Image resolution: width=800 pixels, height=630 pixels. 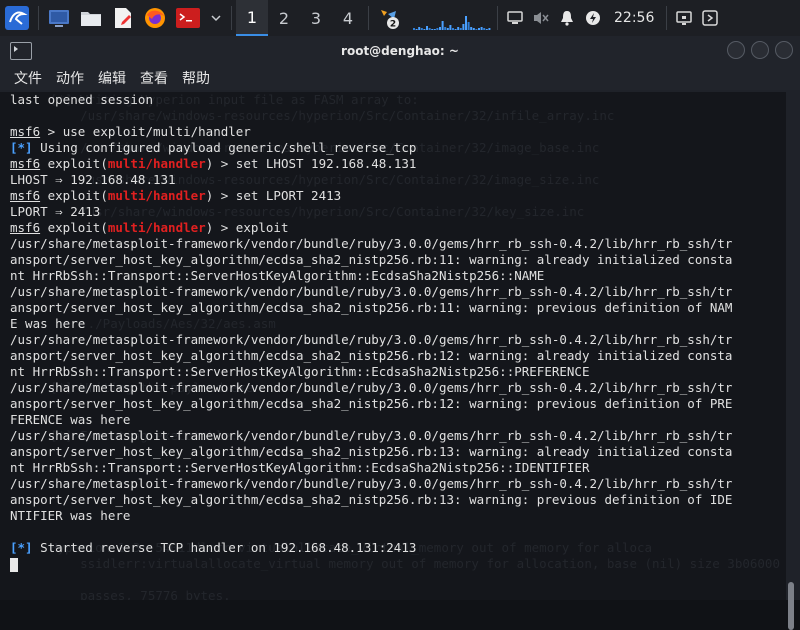 What do you see at coordinates (736, 50) in the screenshot?
I see `minimize-button` at bounding box center [736, 50].